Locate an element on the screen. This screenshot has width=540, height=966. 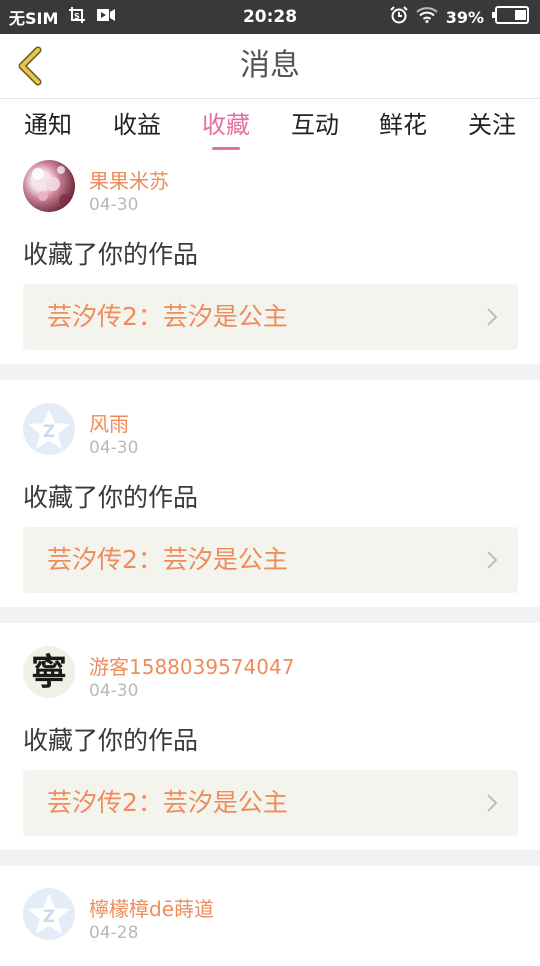
username: 风雨 is located at coordinates (109, 422).